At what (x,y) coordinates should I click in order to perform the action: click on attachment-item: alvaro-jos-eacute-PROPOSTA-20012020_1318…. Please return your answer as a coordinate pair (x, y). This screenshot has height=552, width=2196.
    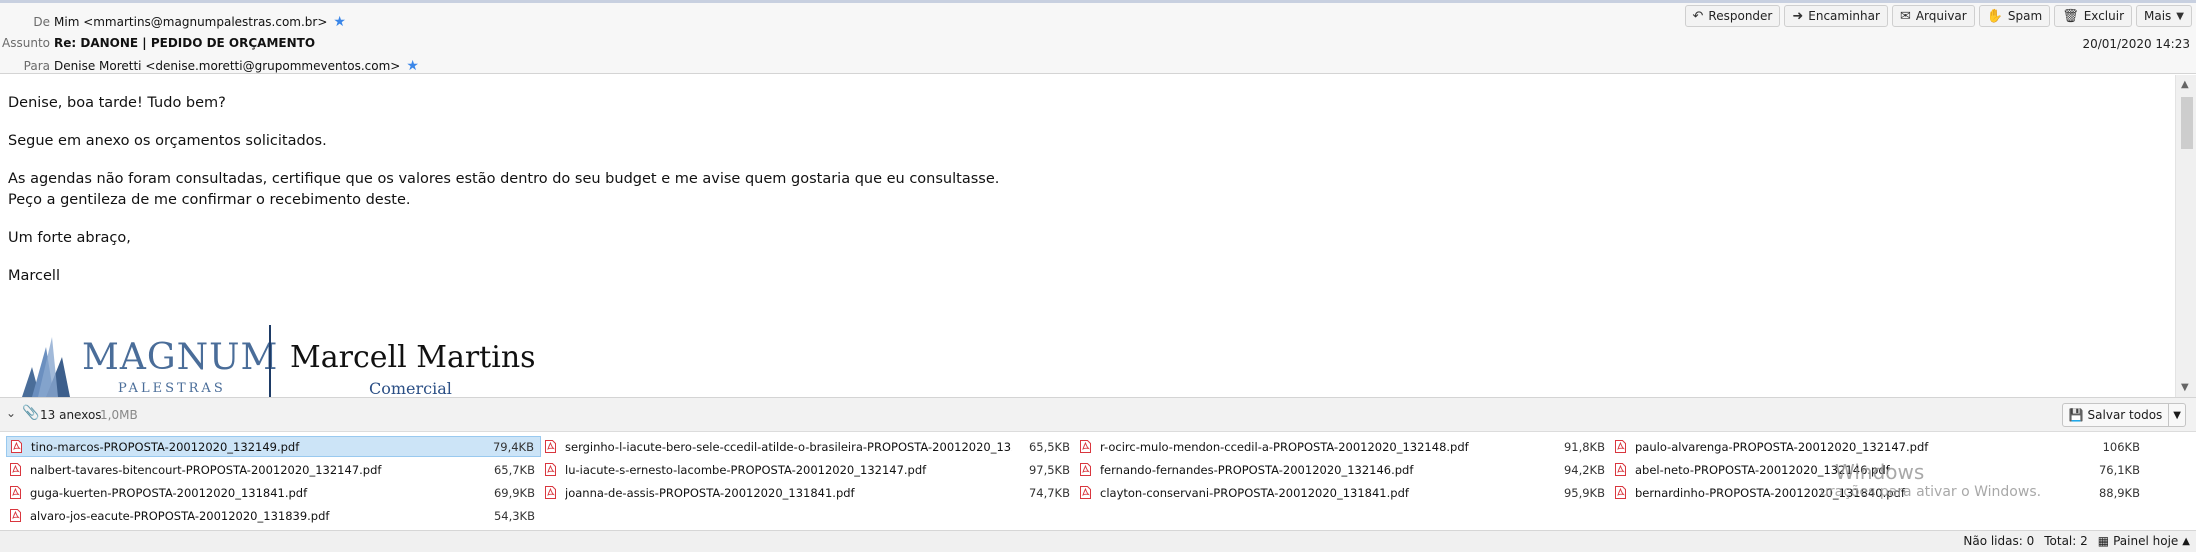
    Looking at the image, I should click on (273, 515).